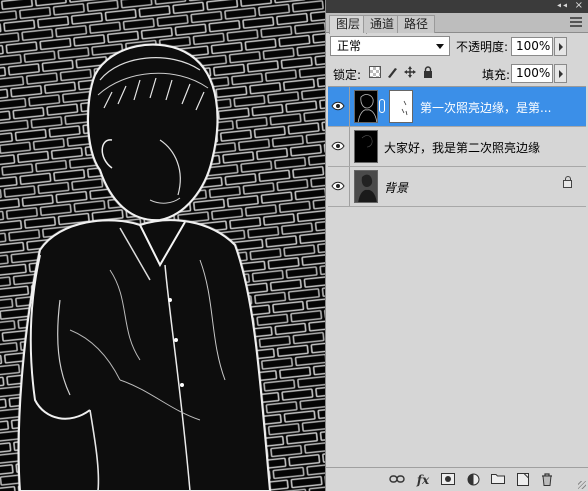  I want to click on blend-mode-value: 正常, so click(349, 46).